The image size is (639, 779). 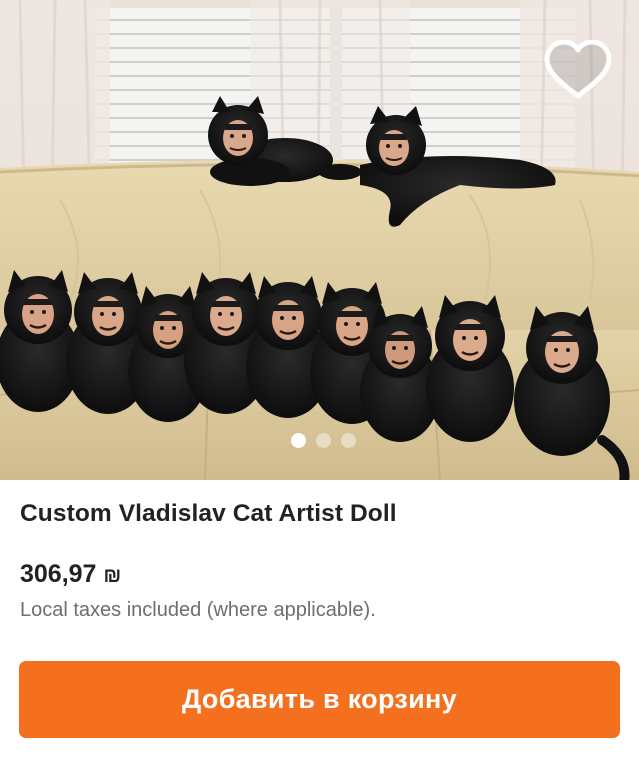 I want to click on carousel-dots, so click(x=321, y=440).